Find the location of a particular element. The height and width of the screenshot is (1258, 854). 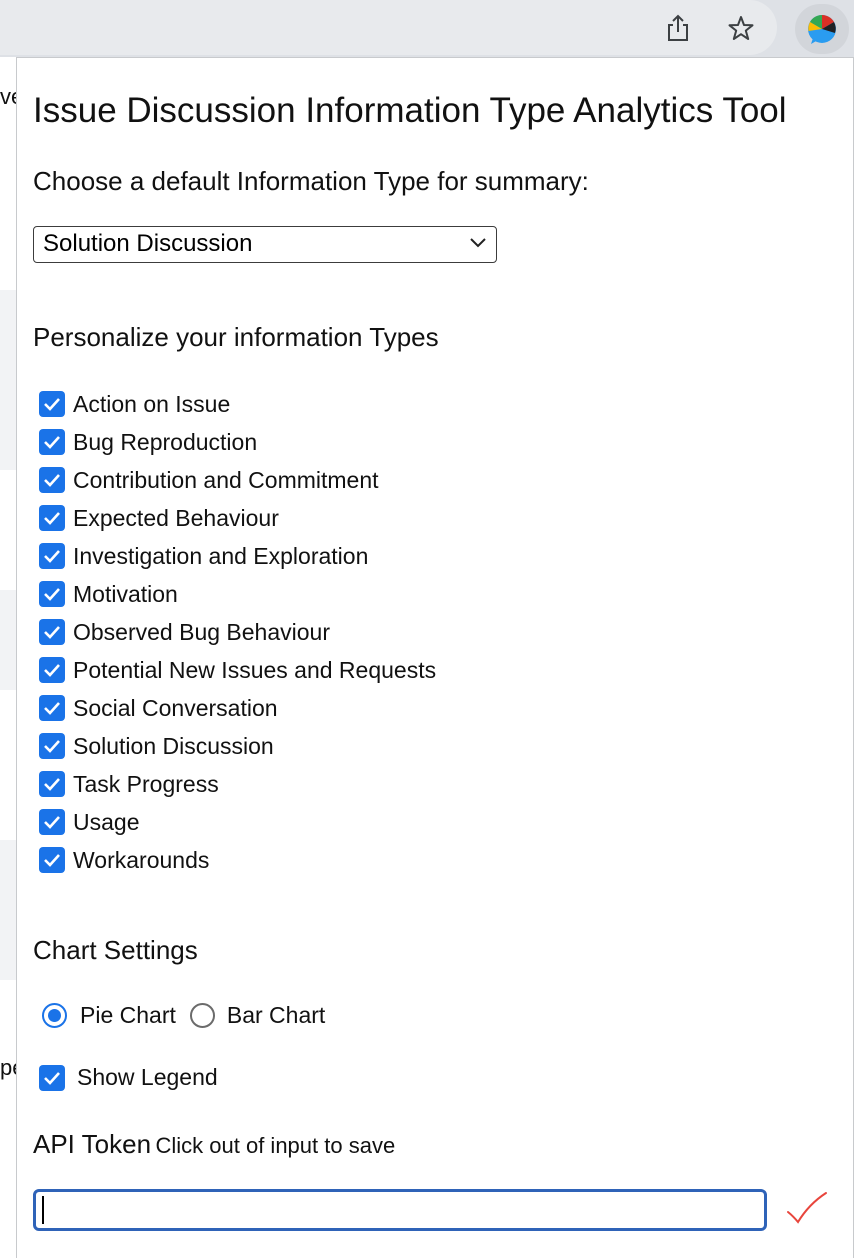

api-token-title: API Token is located at coordinates (92, 1144).